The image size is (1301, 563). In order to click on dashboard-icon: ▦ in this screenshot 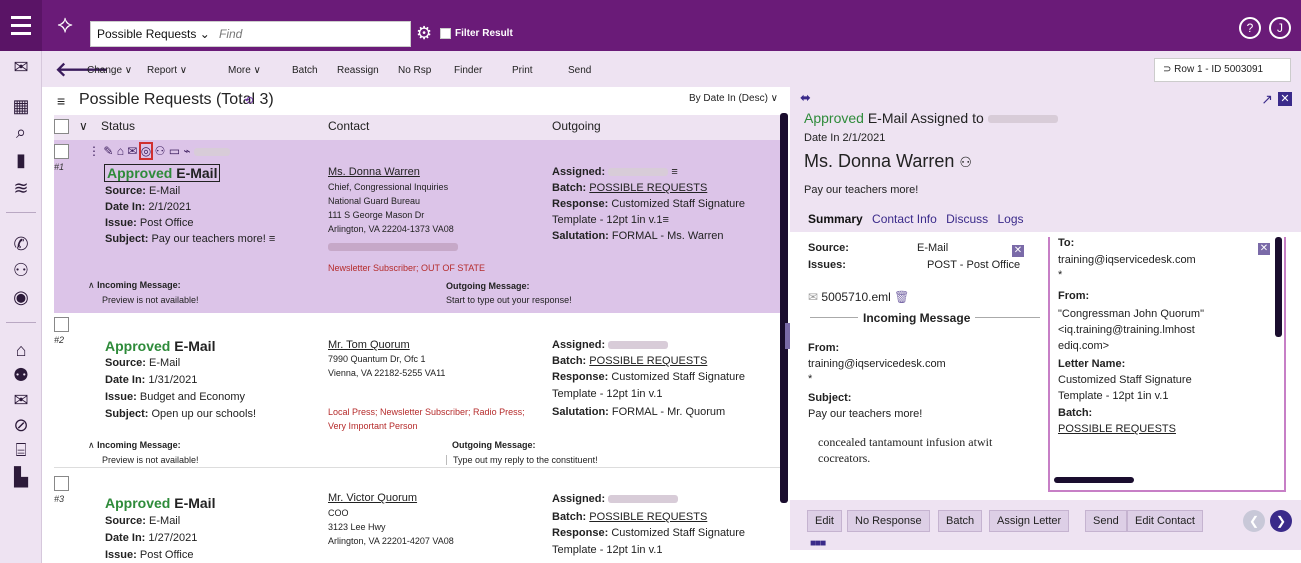, I will do `click(21, 106)`.